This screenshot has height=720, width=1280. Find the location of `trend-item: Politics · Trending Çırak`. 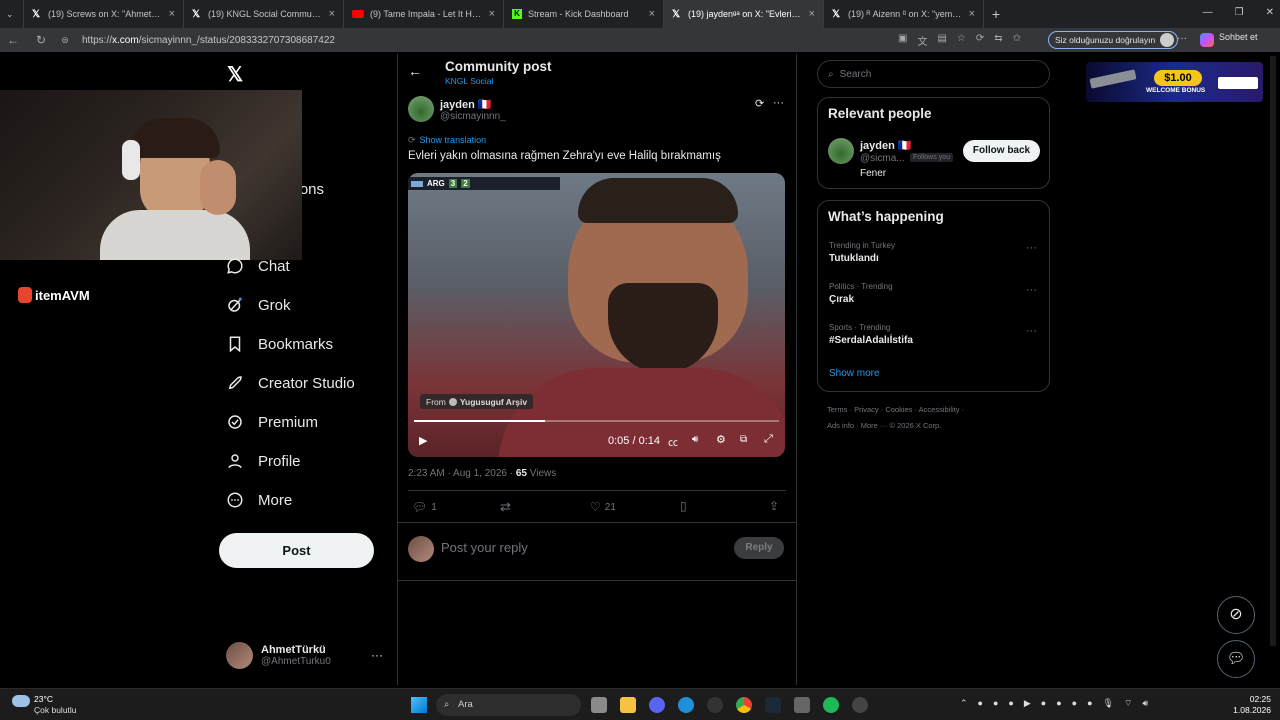

trend-item: Politics · Trending Çırak is located at coordinates (861, 293).